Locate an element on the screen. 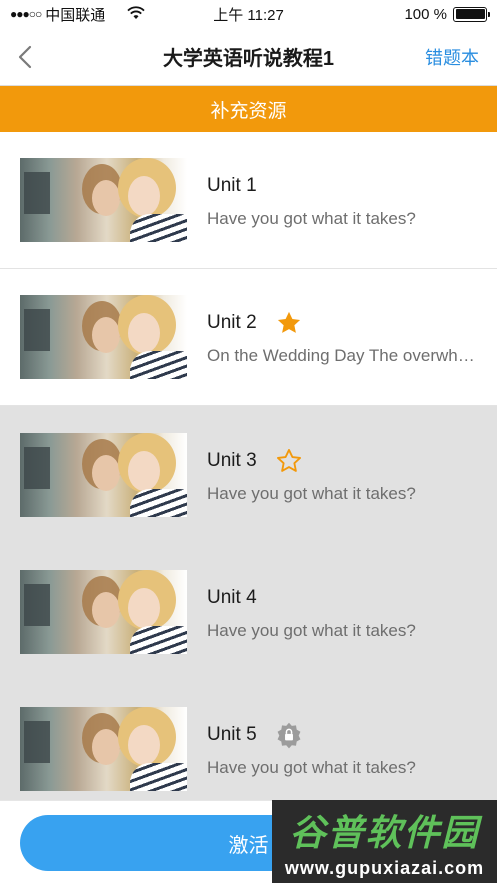  status-left: ●●●○○ 中国联通 is located at coordinates (77, 14).